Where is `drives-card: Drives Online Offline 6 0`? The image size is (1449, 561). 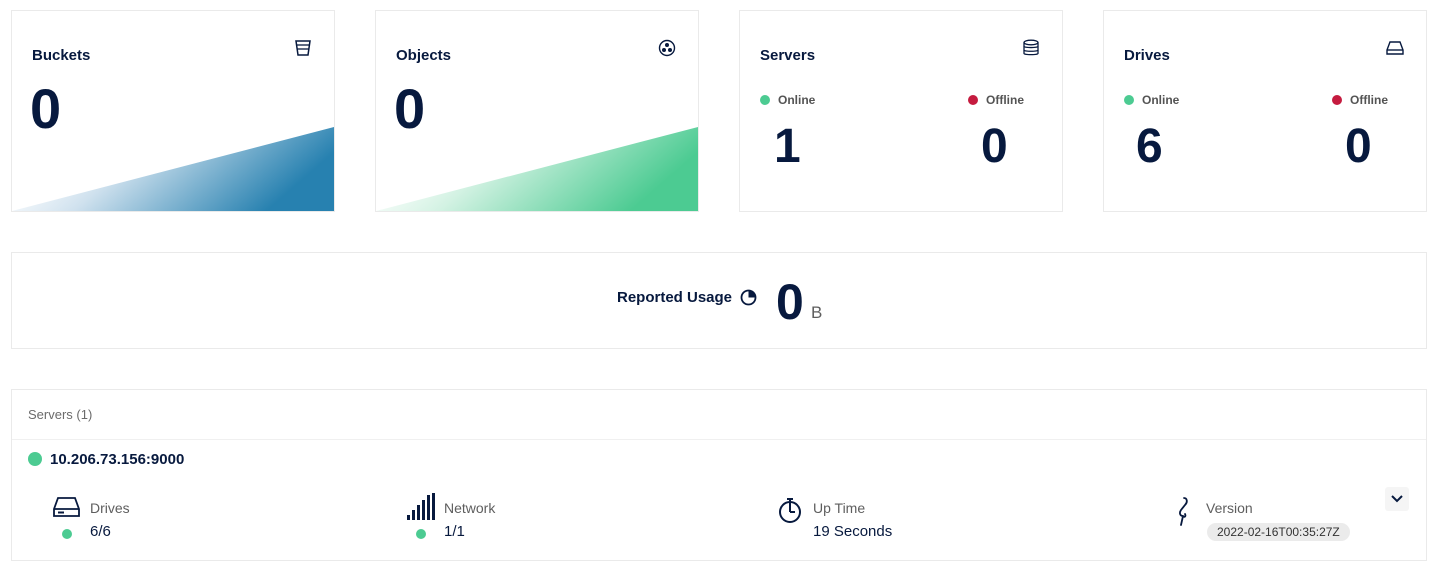
drives-card: Drives Online Offline 6 0 is located at coordinates (1265, 111).